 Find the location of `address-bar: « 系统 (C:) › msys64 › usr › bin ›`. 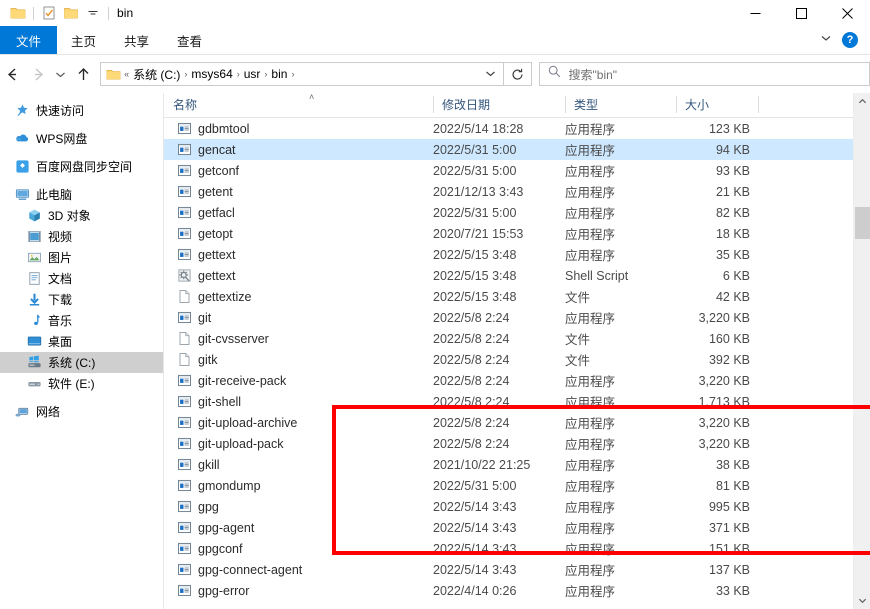

address-bar: « 系统 (C:) › msys64 › usr › bin › is located at coordinates (302, 74).